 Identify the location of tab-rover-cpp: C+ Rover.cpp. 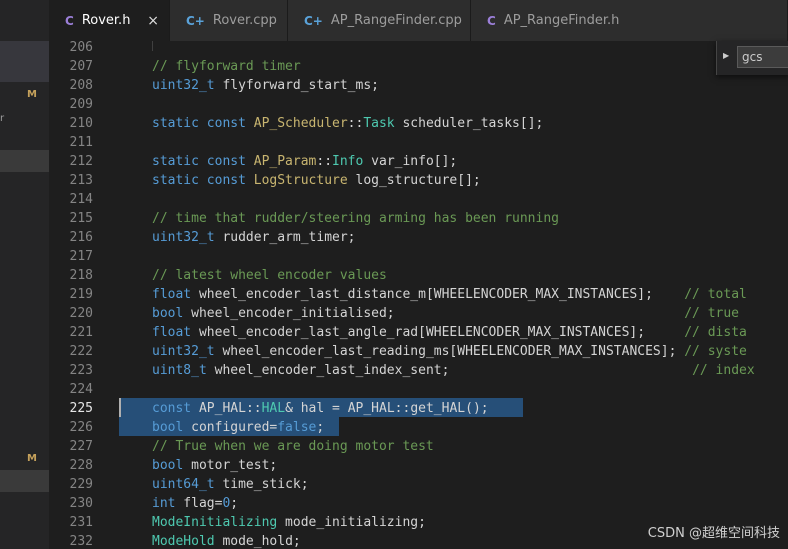
(229, 20).